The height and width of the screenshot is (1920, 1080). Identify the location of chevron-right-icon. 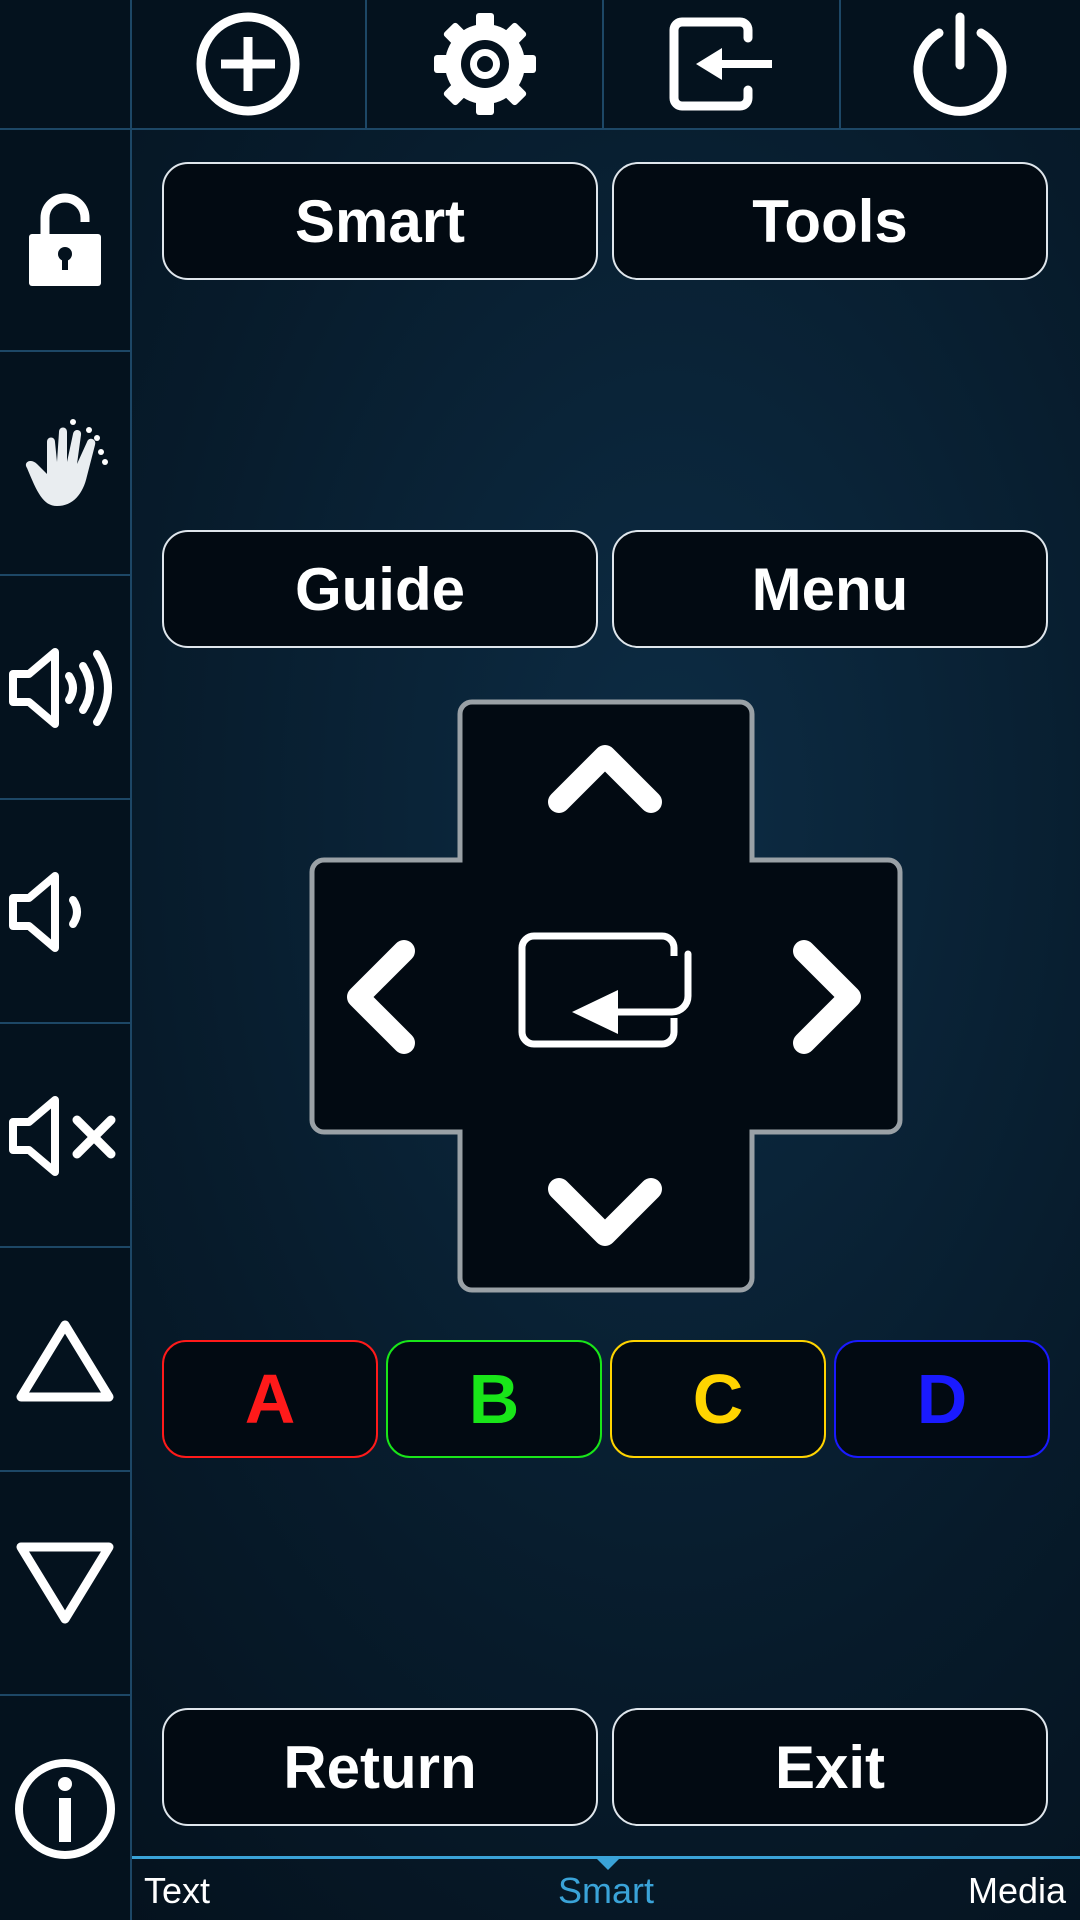
(827, 997).